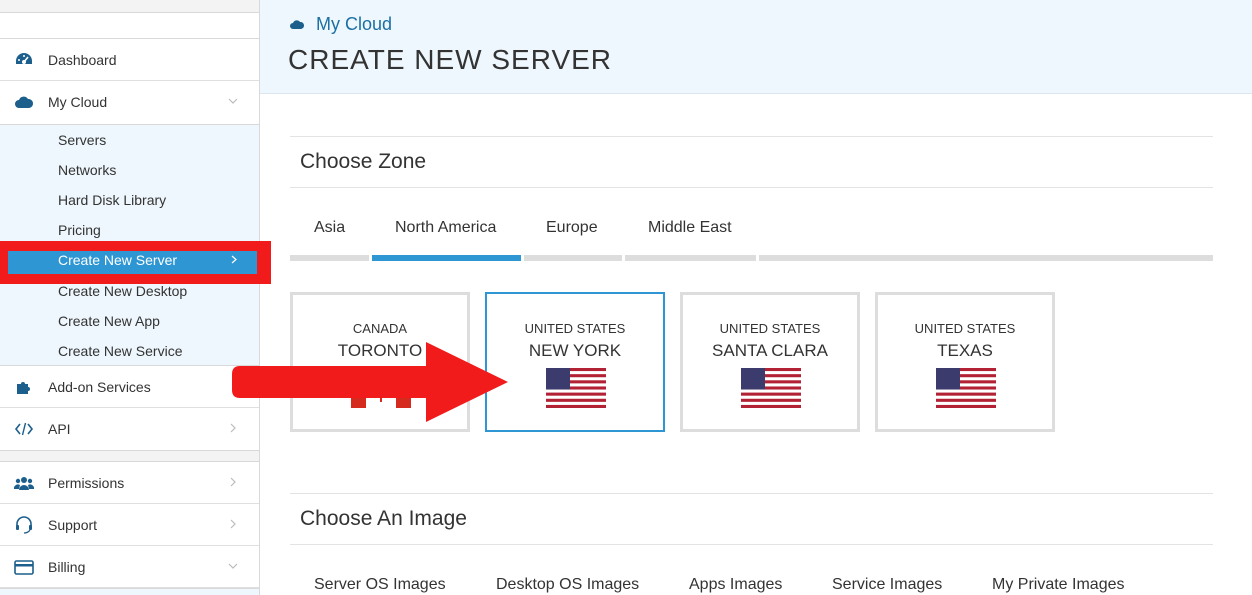  What do you see at coordinates (329, 258) in the screenshot?
I see `tab-underline-asia` at bounding box center [329, 258].